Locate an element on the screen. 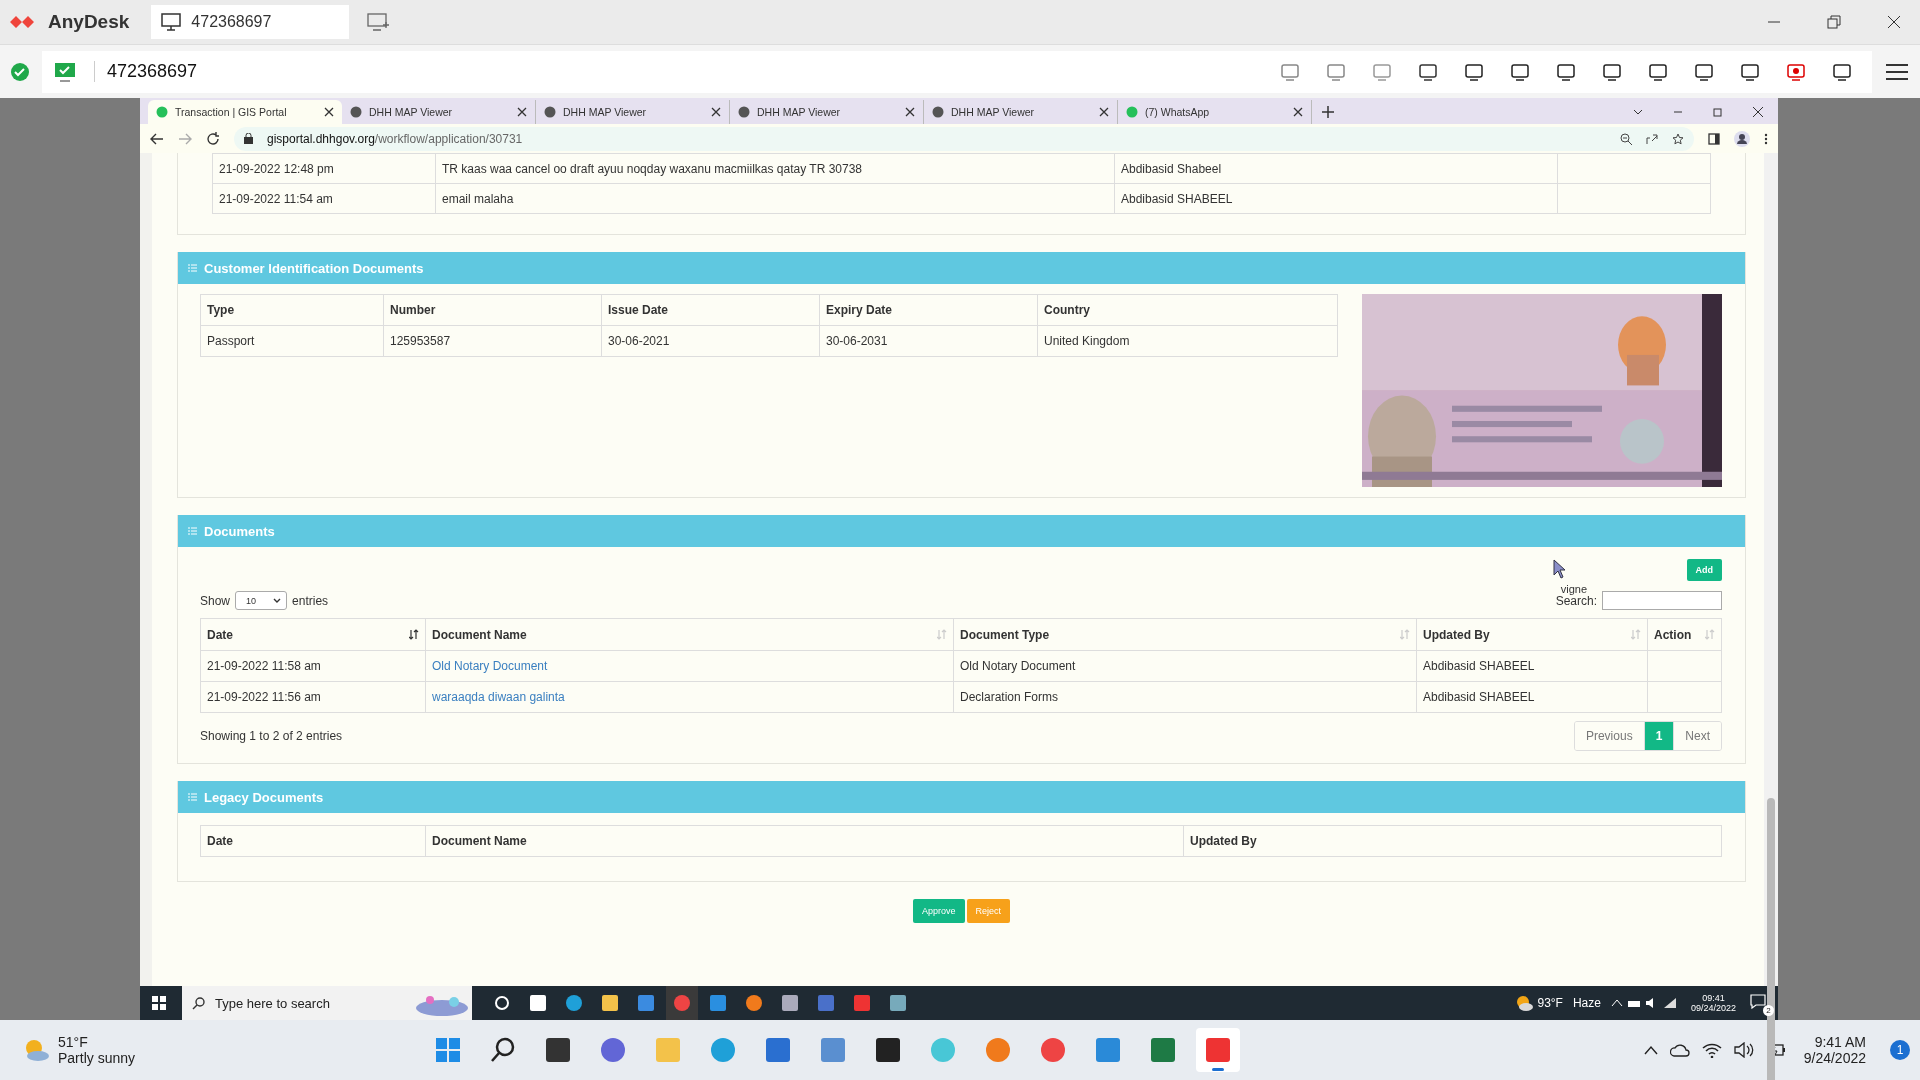  show-label: Show is located at coordinates (215, 600).